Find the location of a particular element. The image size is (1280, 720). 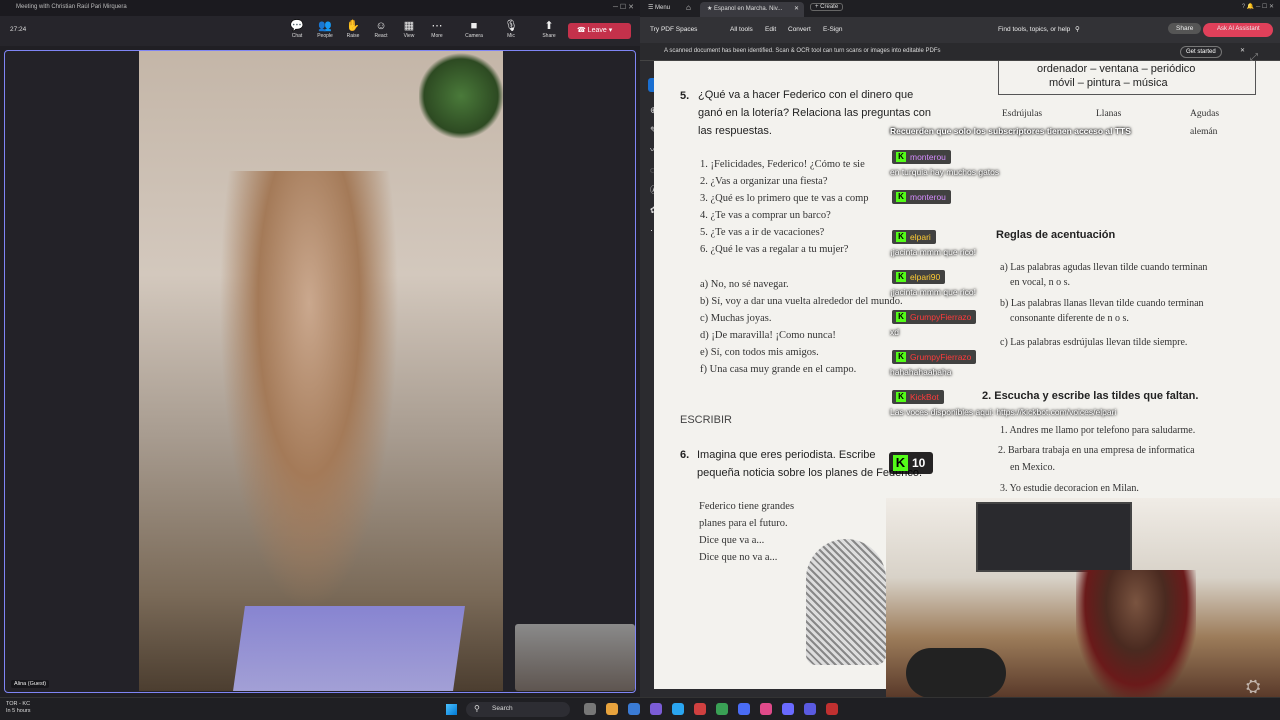

more-icon: ⋯ is located at coordinates (437, 26).